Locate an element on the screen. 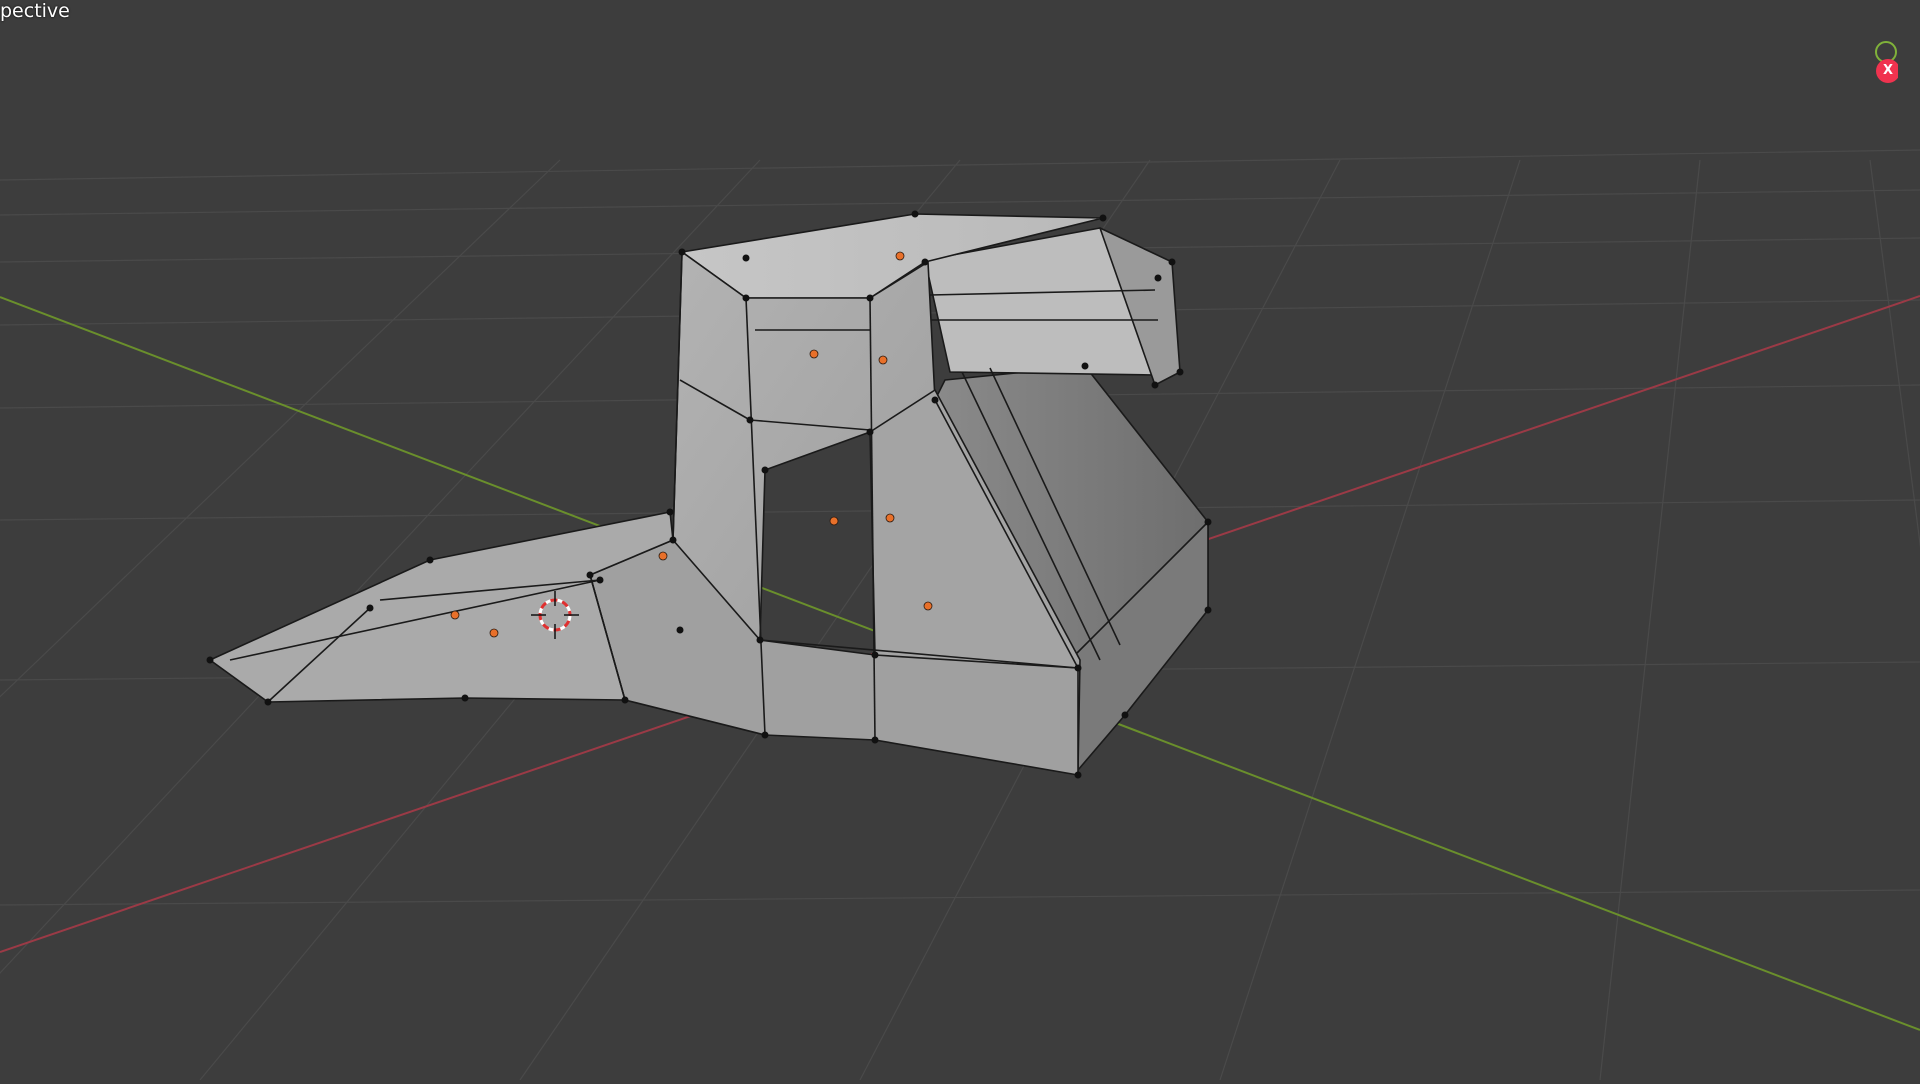  gizmo-x-label: X is located at coordinates (1888, 71).